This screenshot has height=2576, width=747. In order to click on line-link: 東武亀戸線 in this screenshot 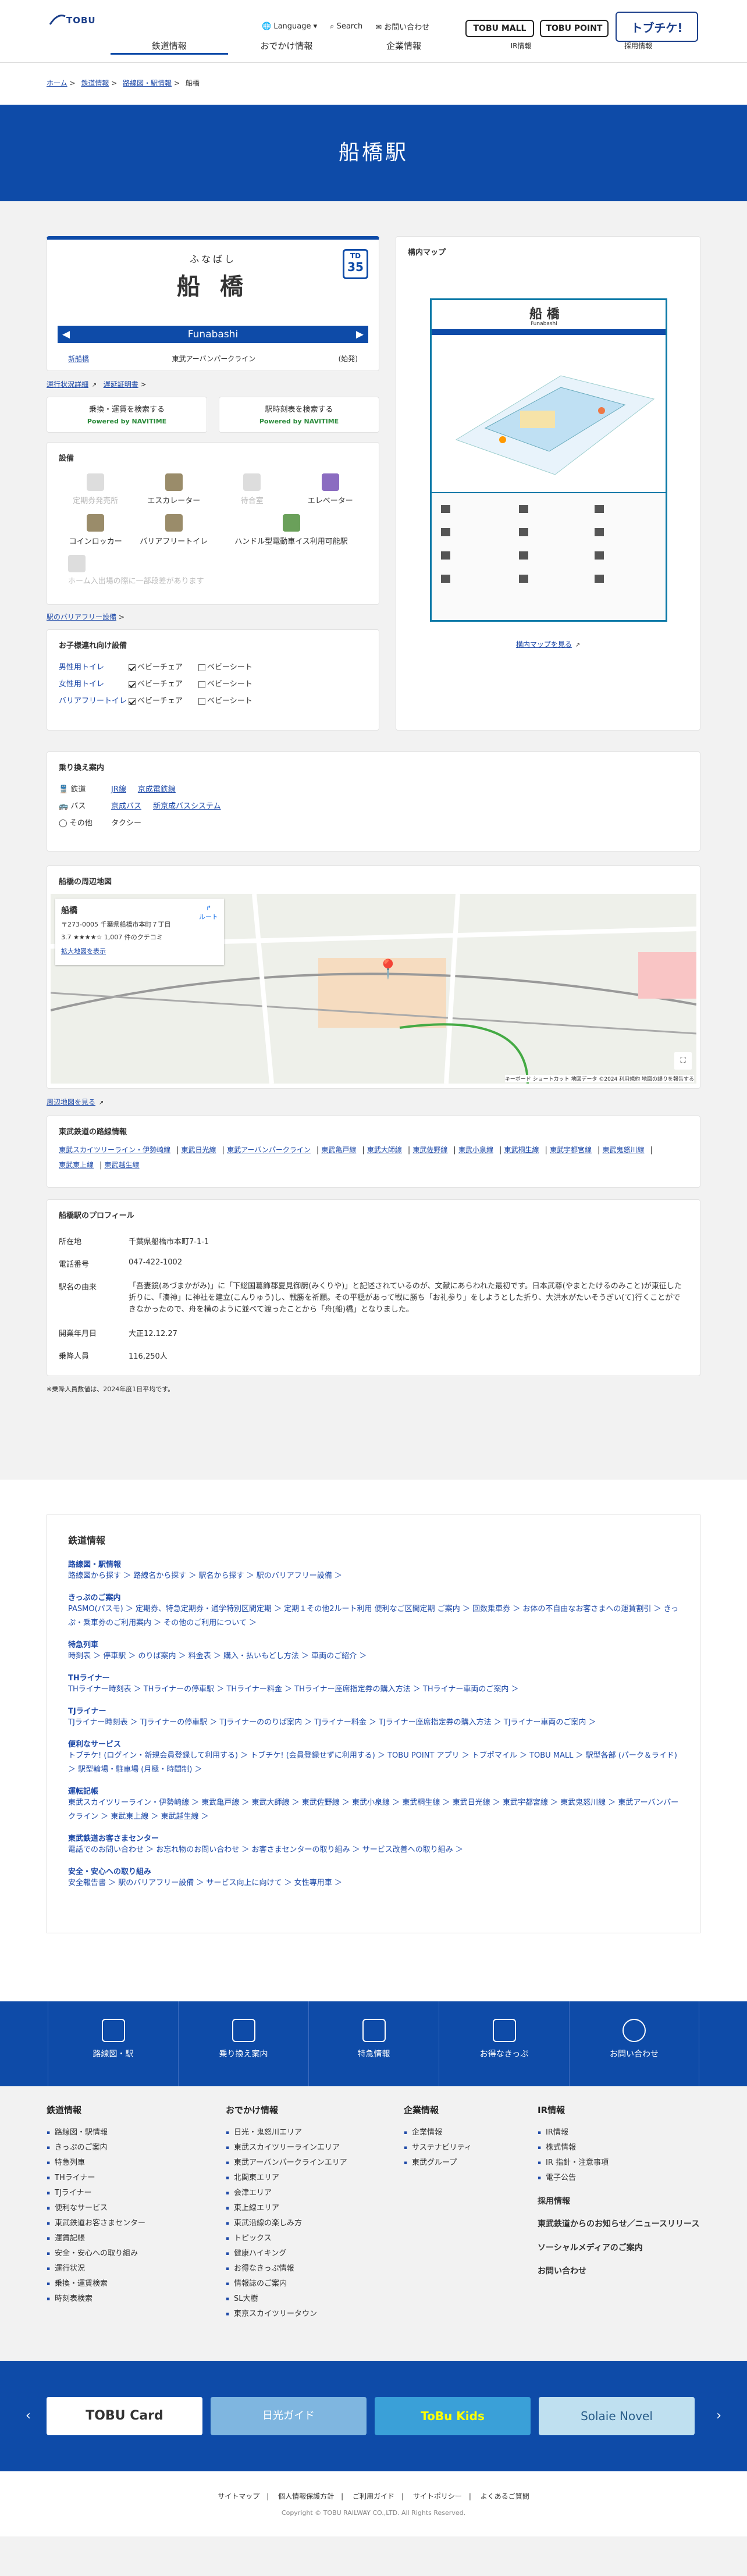, I will do `click(338, 1149)`.